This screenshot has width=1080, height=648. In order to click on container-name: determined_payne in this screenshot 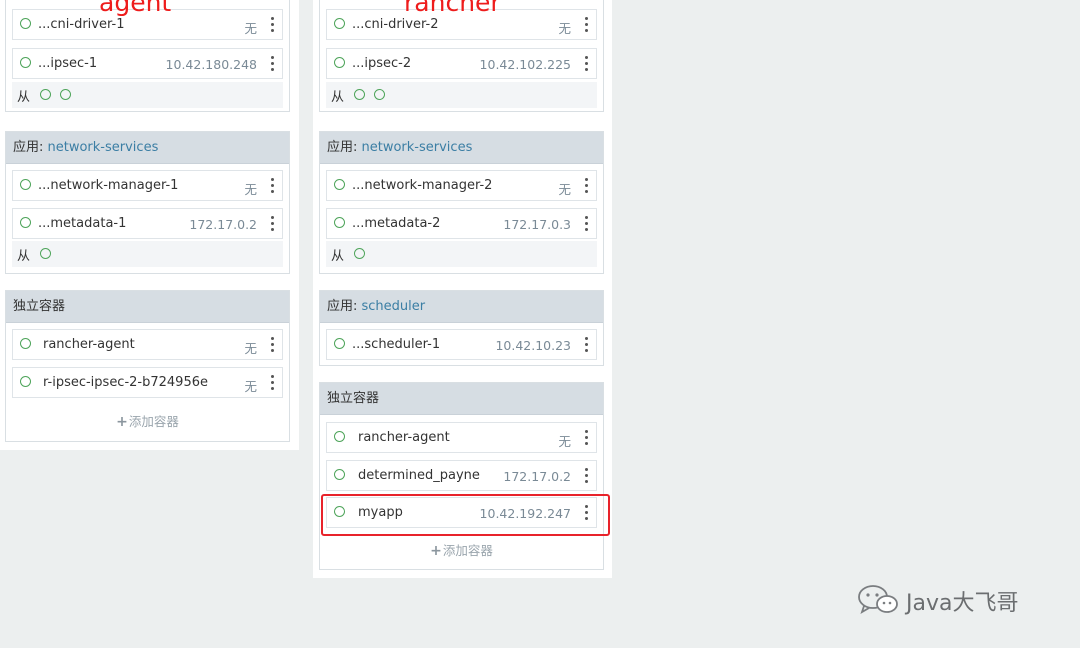, I will do `click(419, 475)`.